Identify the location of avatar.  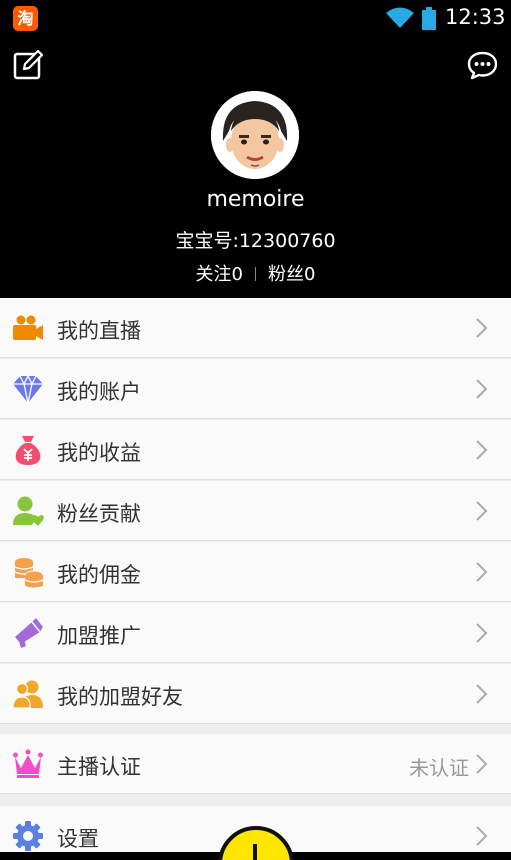
(255, 135).